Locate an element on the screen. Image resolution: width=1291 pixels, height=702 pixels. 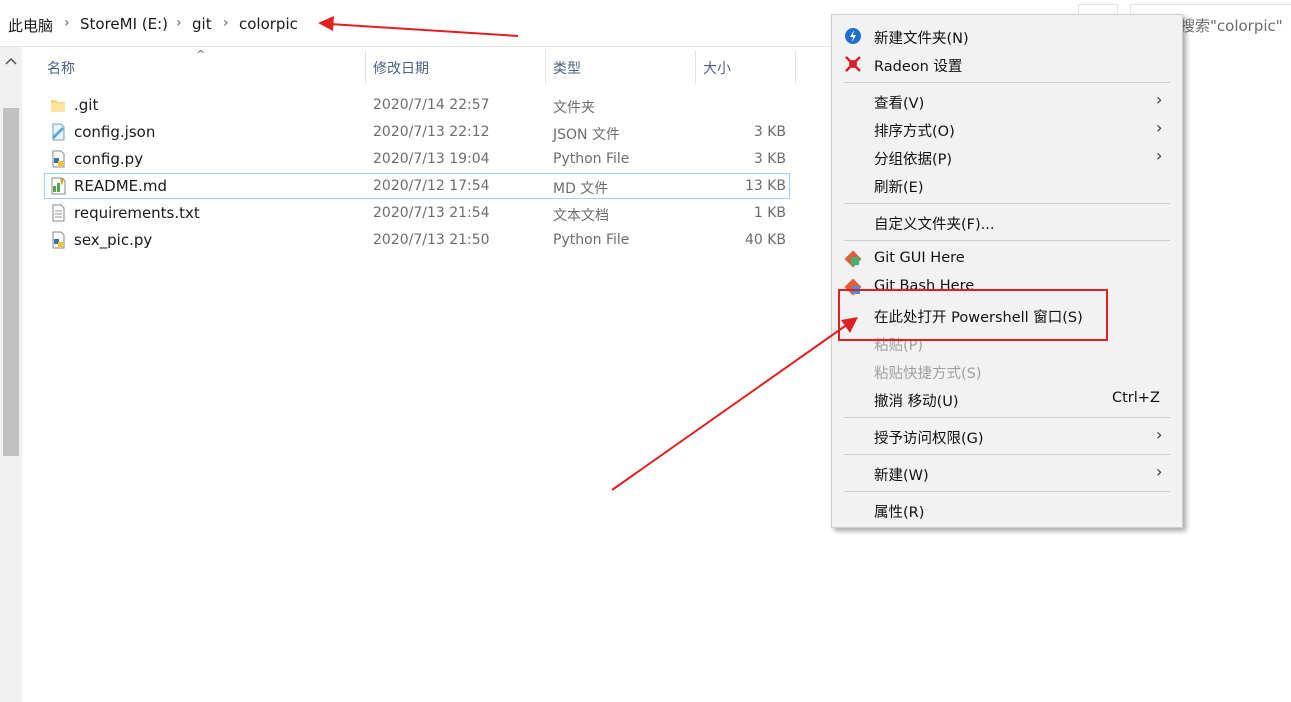
menu-item-label: 新建文件夹(N) is located at coordinates (921, 39).